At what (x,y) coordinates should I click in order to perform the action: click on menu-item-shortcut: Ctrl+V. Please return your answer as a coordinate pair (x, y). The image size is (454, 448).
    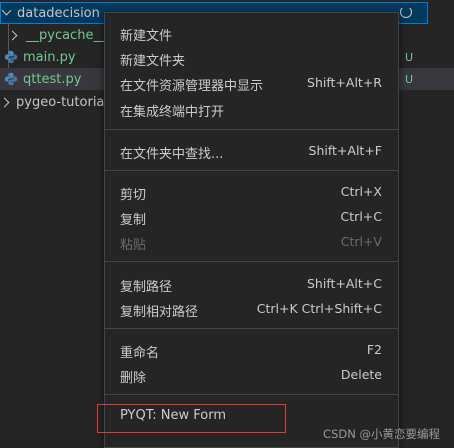
    Looking at the image, I should click on (361, 241).